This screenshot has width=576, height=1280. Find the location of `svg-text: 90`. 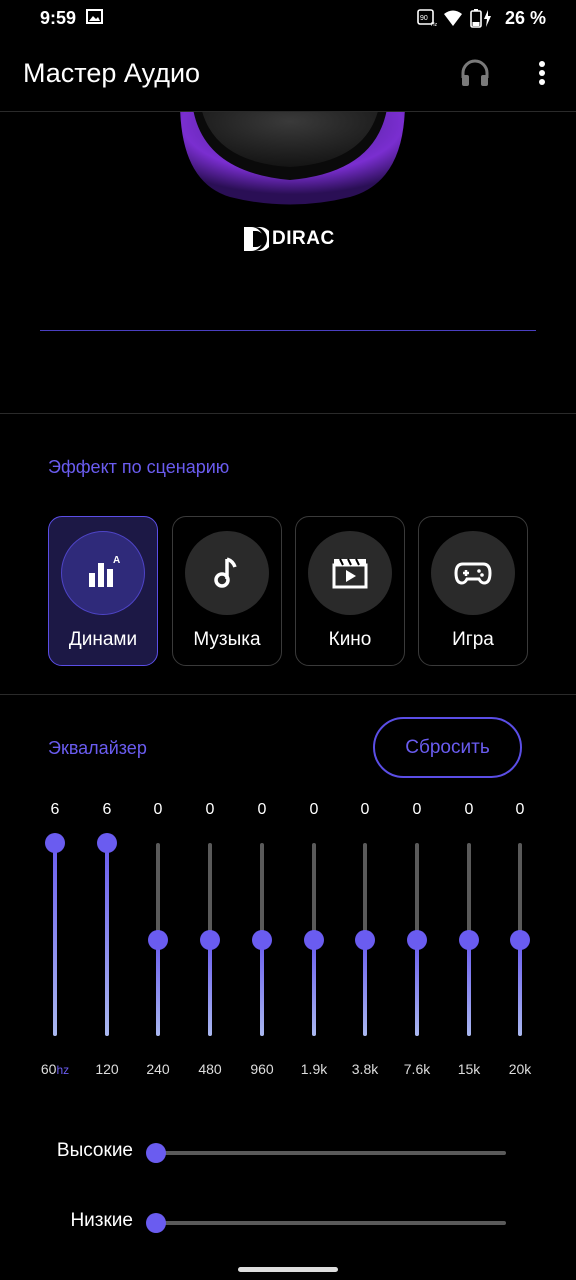

svg-text: 90 is located at coordinates (424, 18).